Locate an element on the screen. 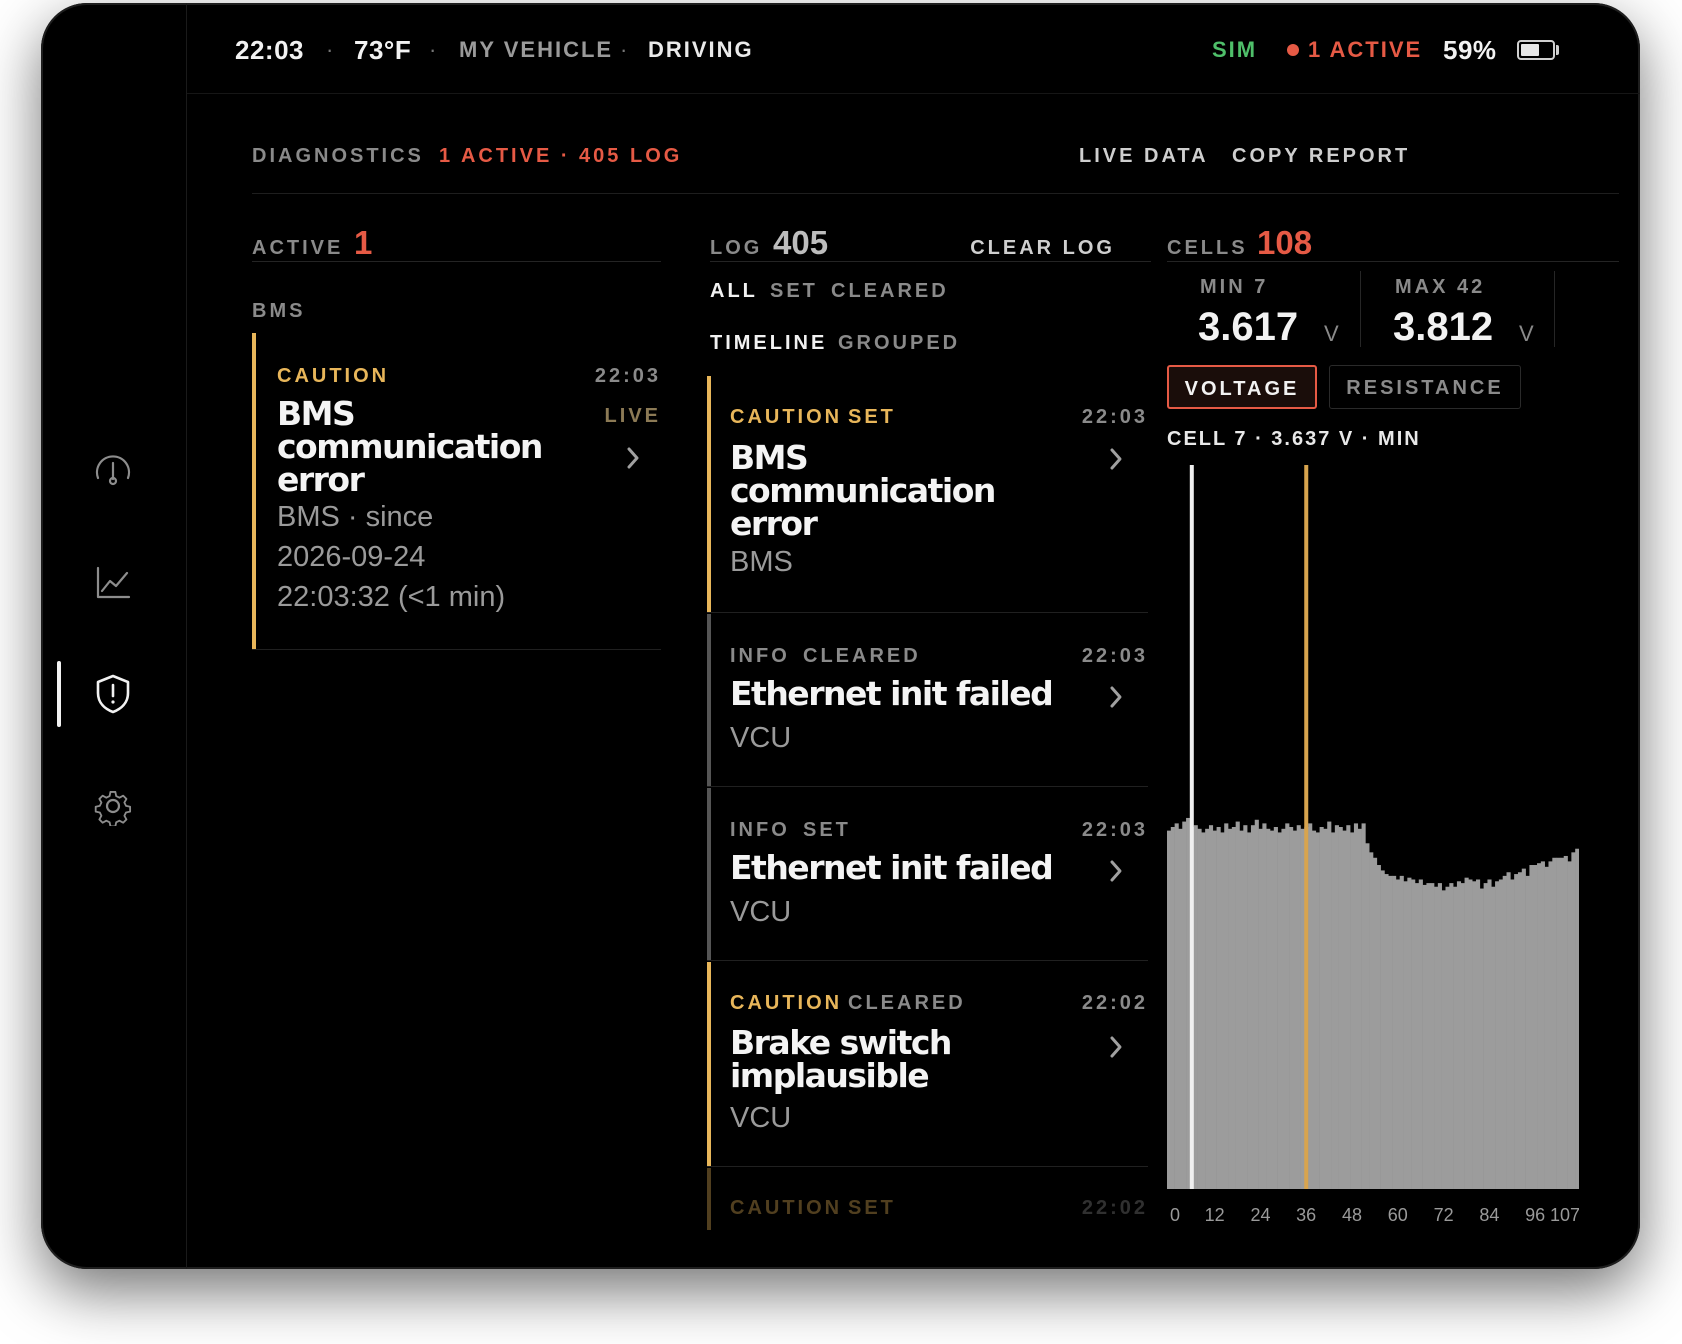 This screenshot has width=1682, height=1344. nav-diagnostics-button is located at coordinates (113, 694).